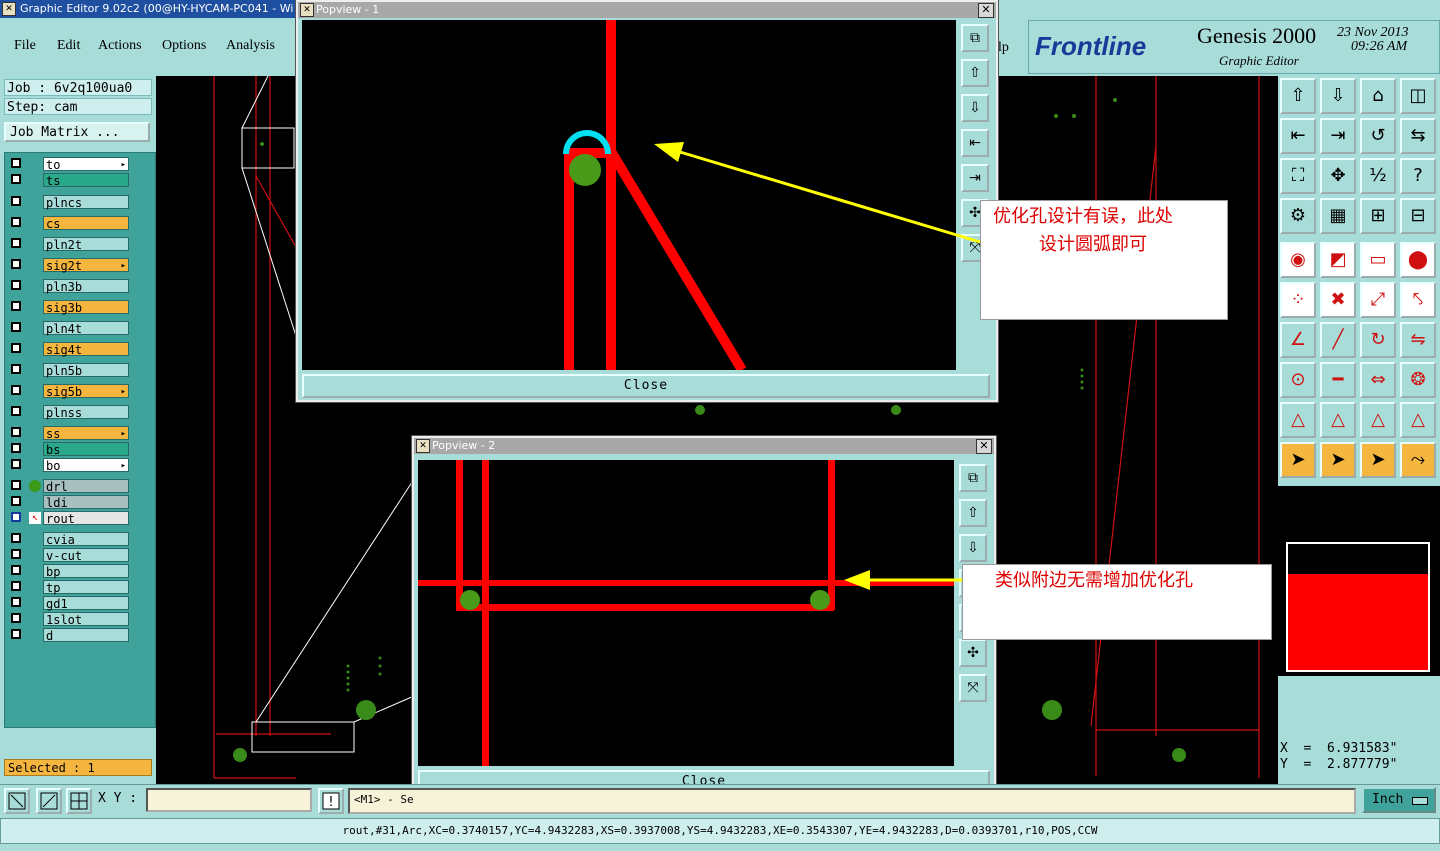  What do you see at coordinates (1298, 340) in the screenshot?
I see `angle-icon: ∠` at bounding box center [1298, 340].